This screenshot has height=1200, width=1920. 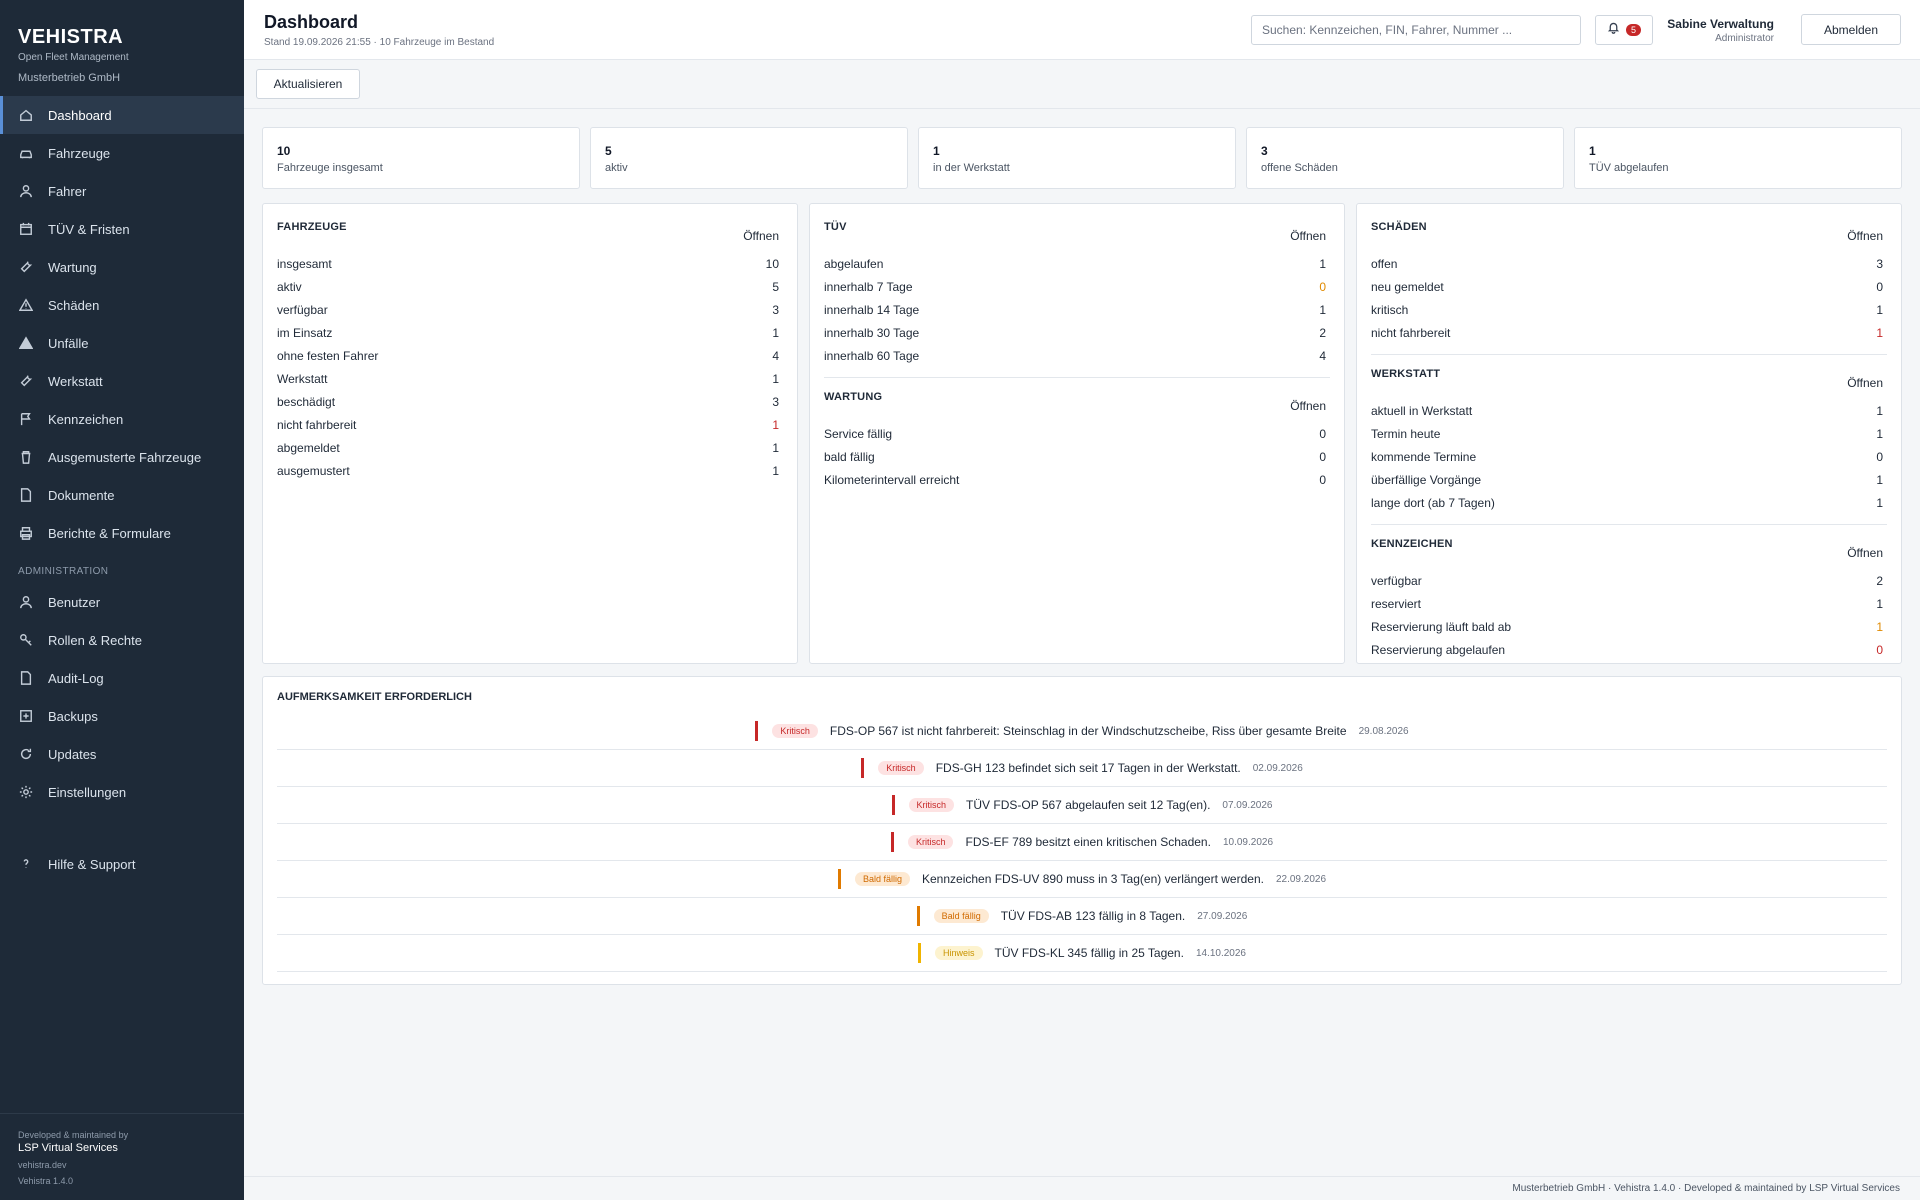 I want to click on open-maintenance-link: Öffnen, so click(x=1308, y=406).